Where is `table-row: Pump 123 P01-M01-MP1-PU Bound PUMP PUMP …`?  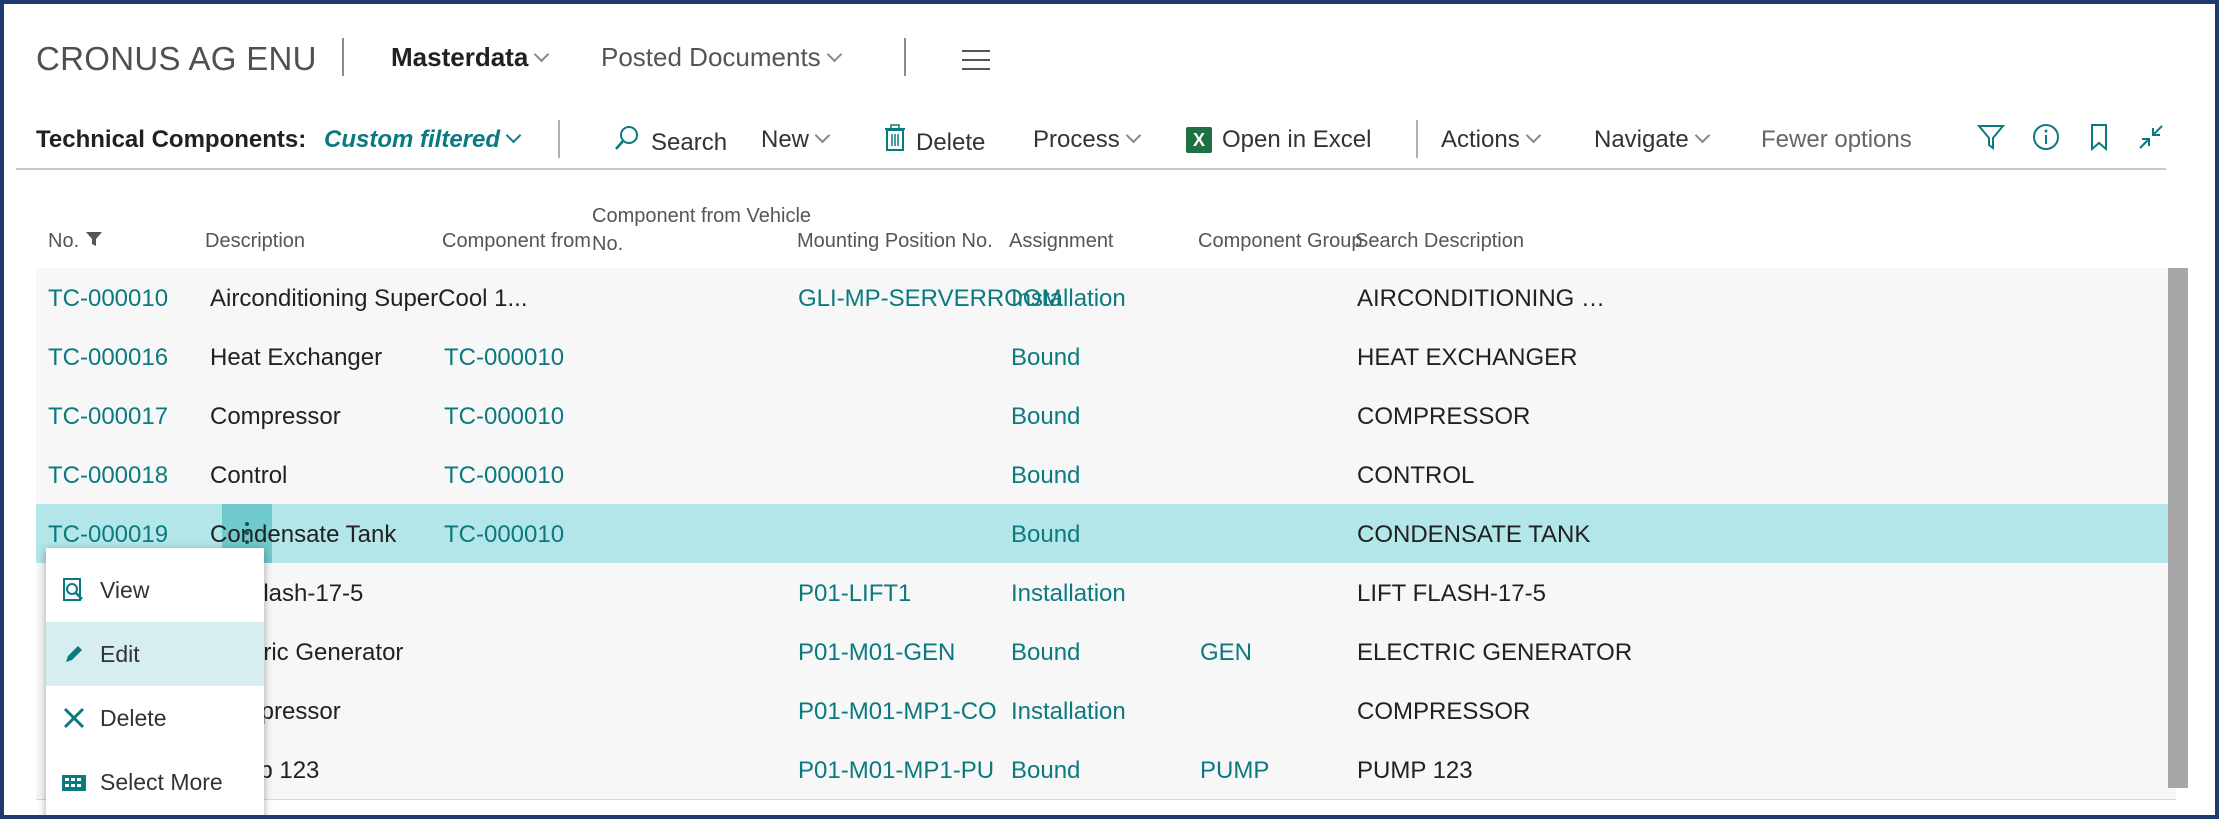
table-row: Pump 123 P01-M01-MP1-PU Bound PUMP PUMP … is located at coordinates (1106, 770).